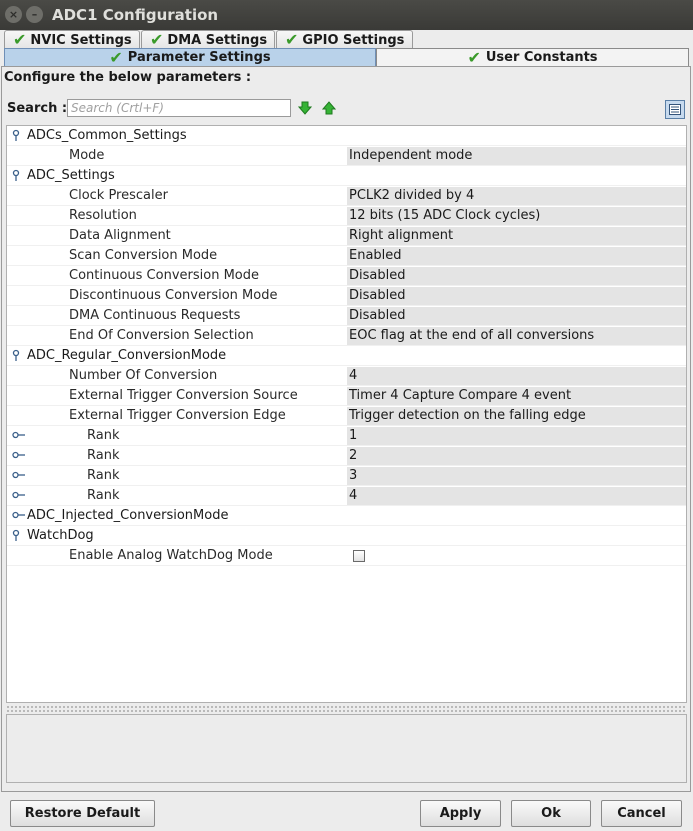 This screenshot has width=693, height=831. What do you see at coordinates (516, 236) in the screenshot?
I see `param-value: Right alignment` at bounding box center [516, 236].